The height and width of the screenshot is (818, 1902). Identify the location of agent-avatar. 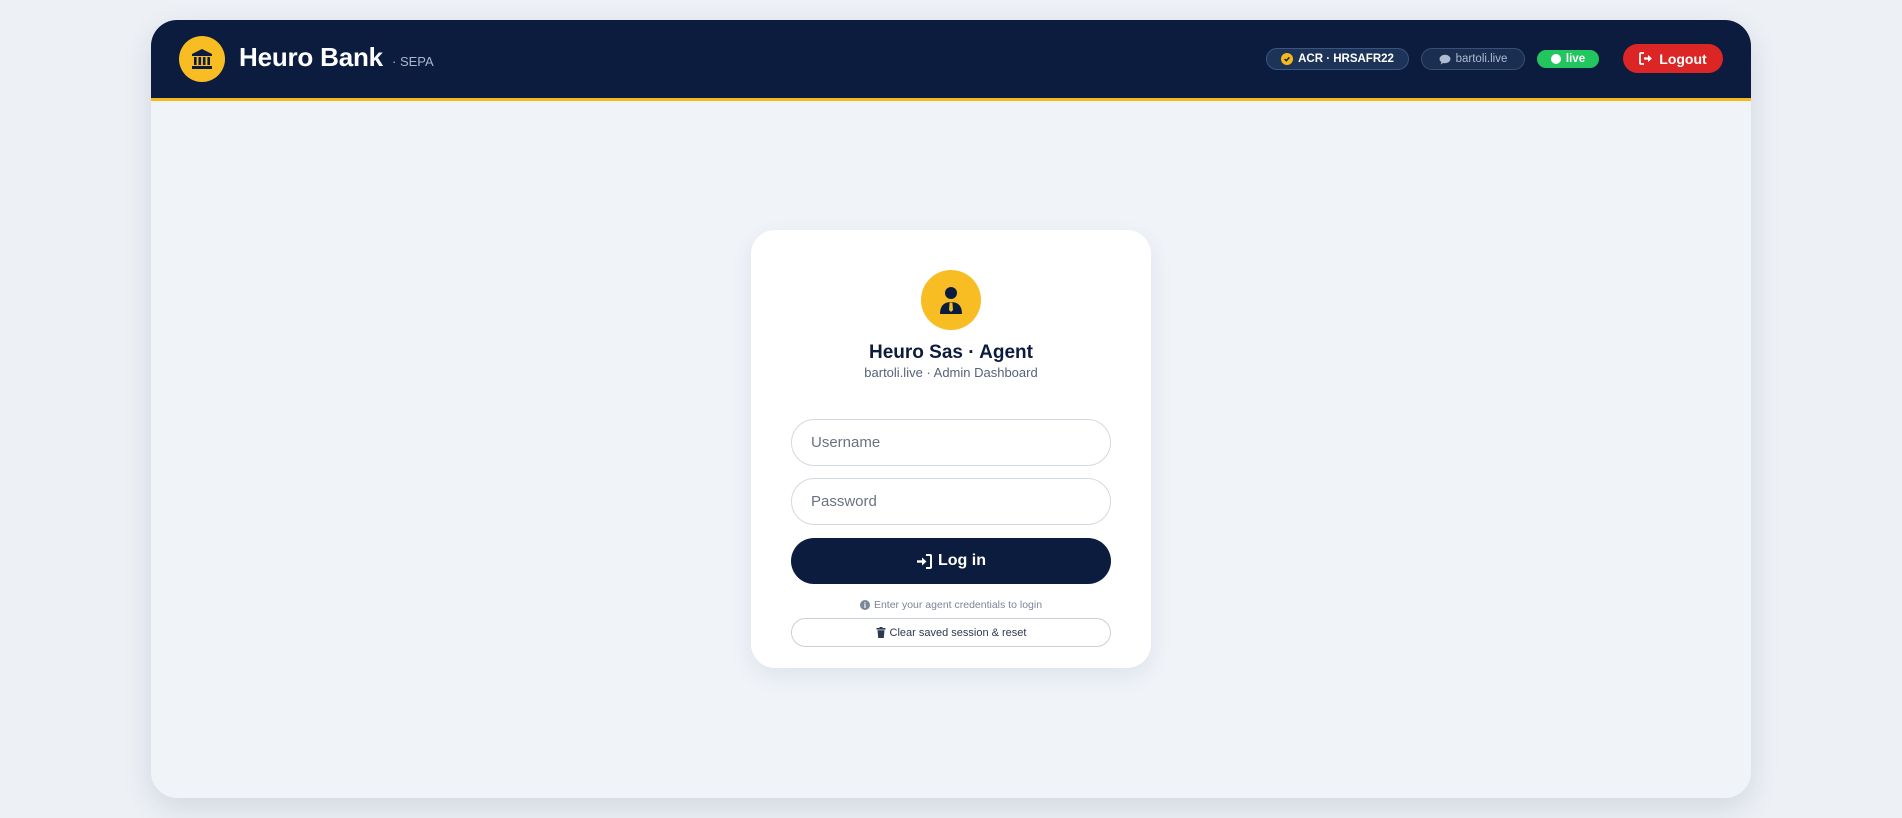
(951, 300).